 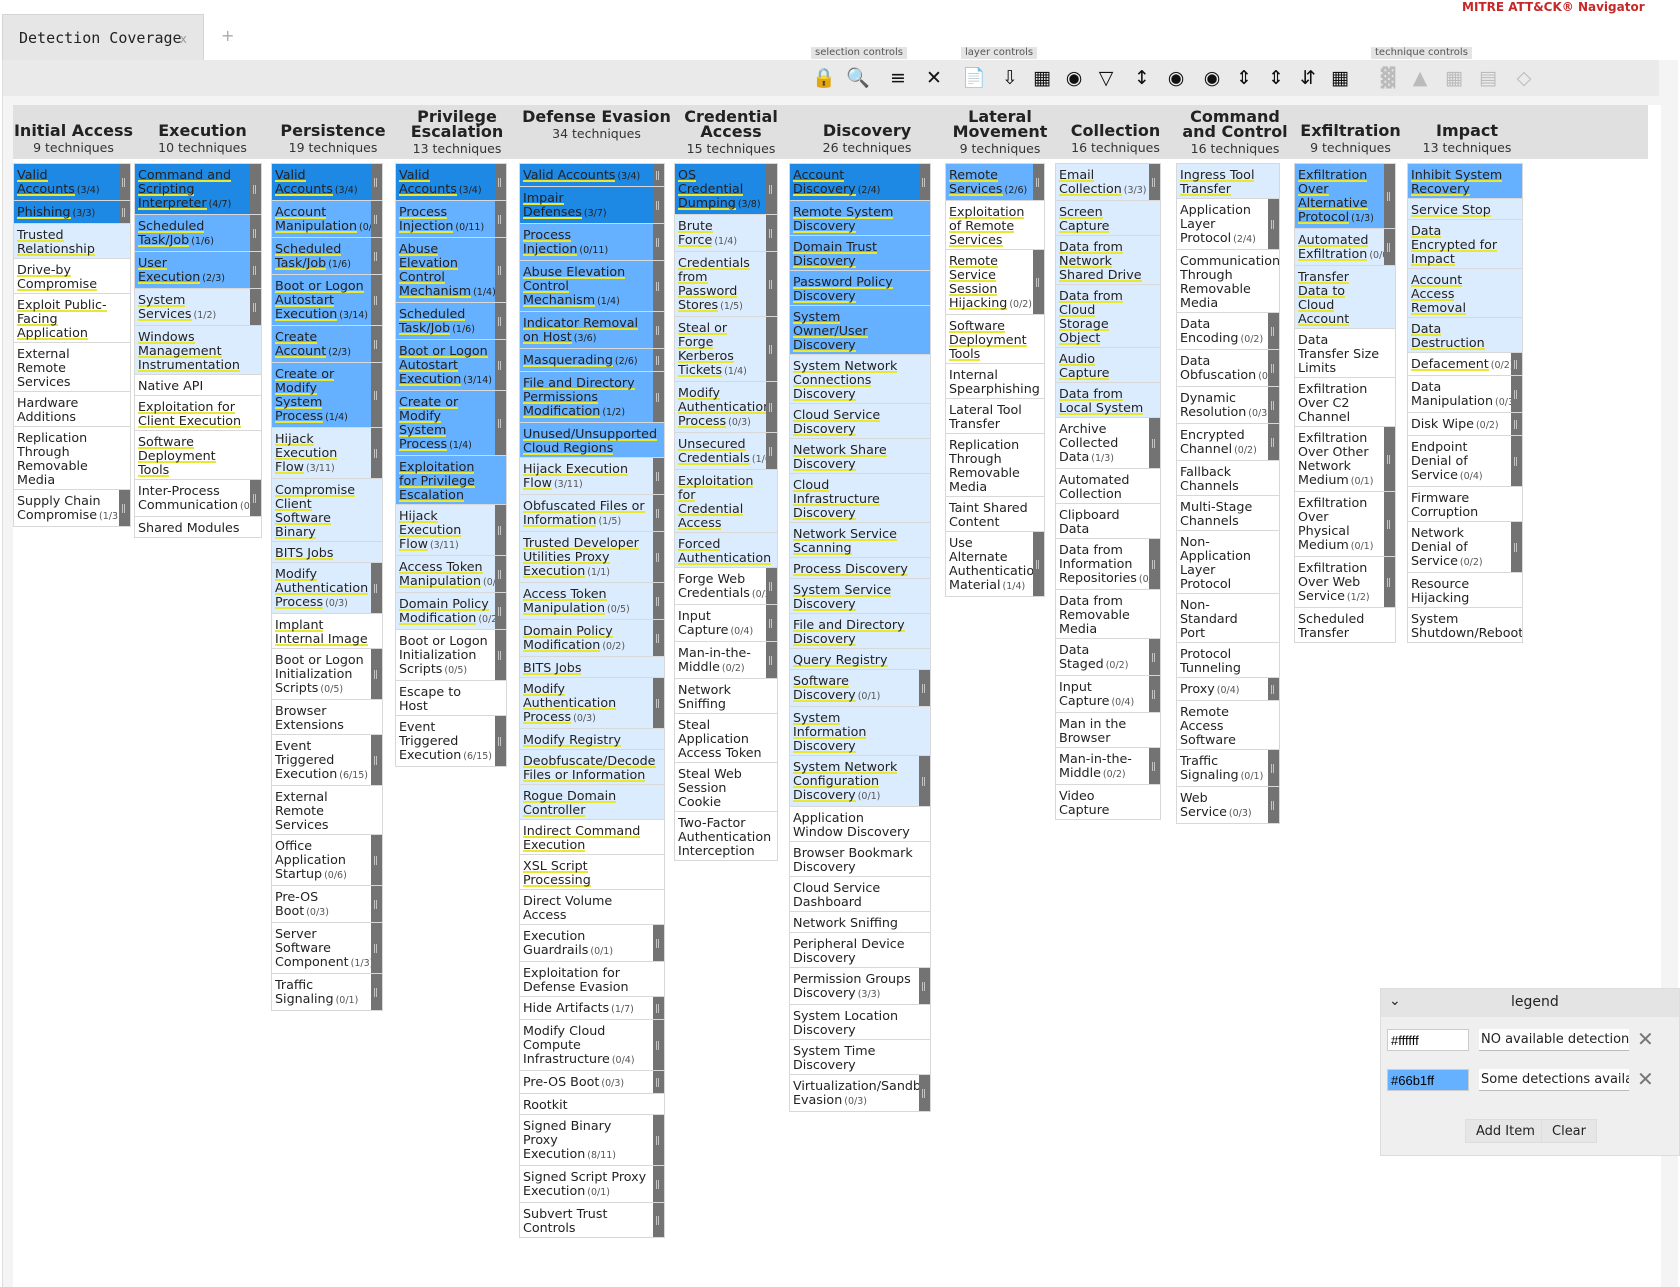 What do you see at coordinates (860, 567) in the screenshot?
I see `technique-cell: Process Discovery` at bounding box center [860, 567].